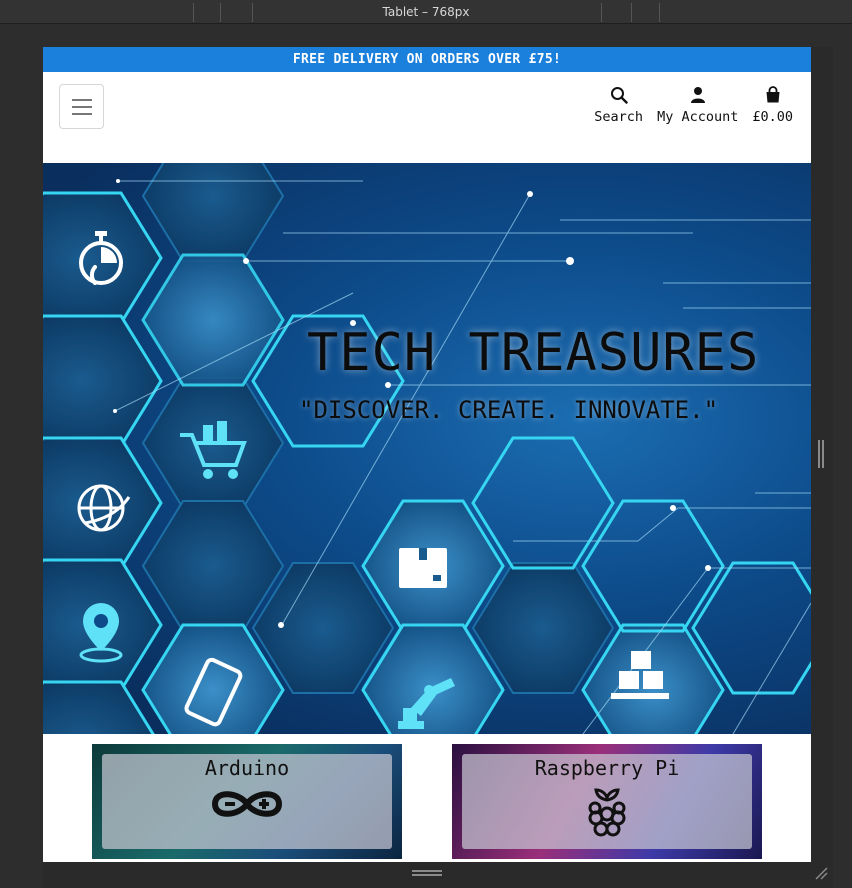  Describe the element at coordinates (607, 768) in the screenshot. I see `category-card-label: Raspberry Pi` at that location.